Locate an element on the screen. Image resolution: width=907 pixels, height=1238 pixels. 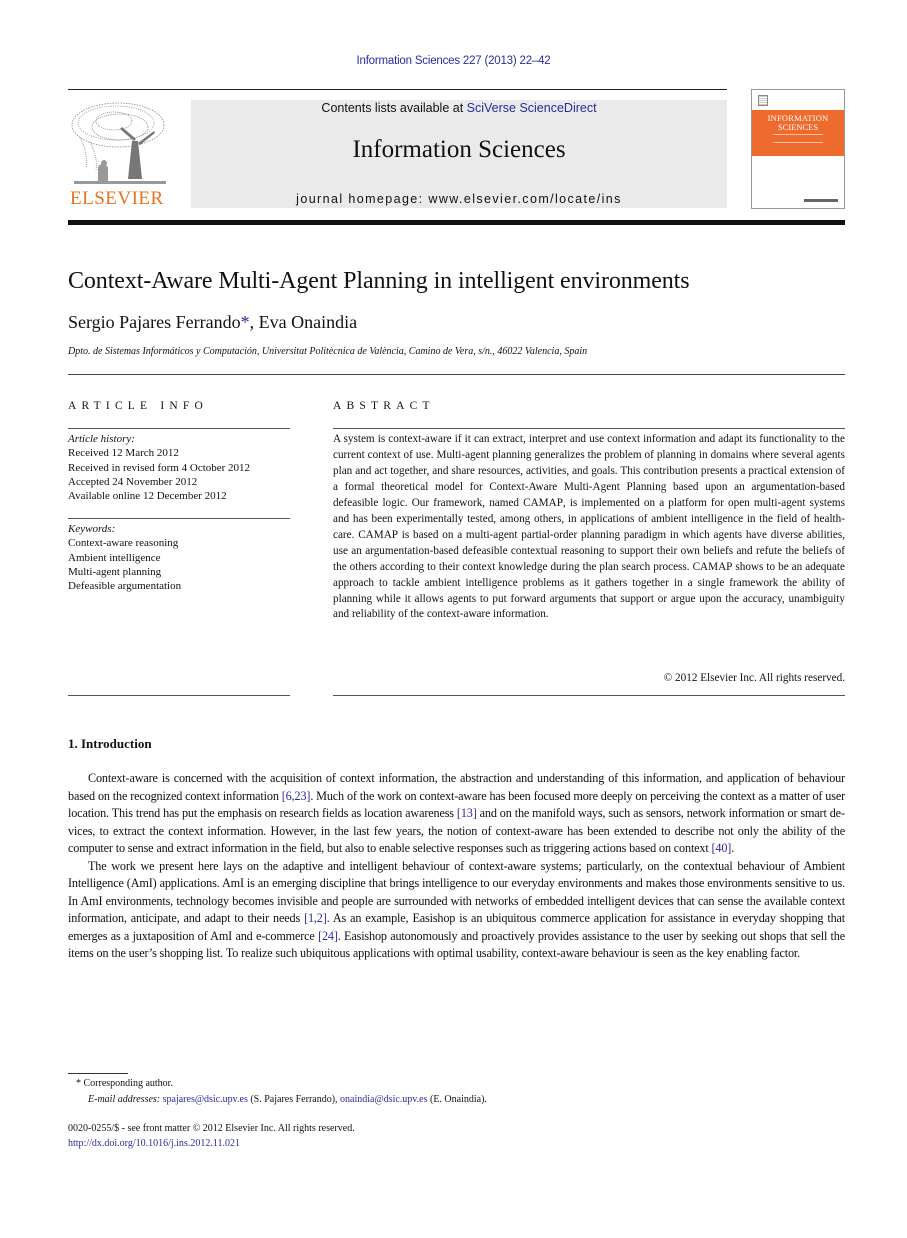
corresponding-author-note: * Corresponding author. is located at coordinates (456, 1084).